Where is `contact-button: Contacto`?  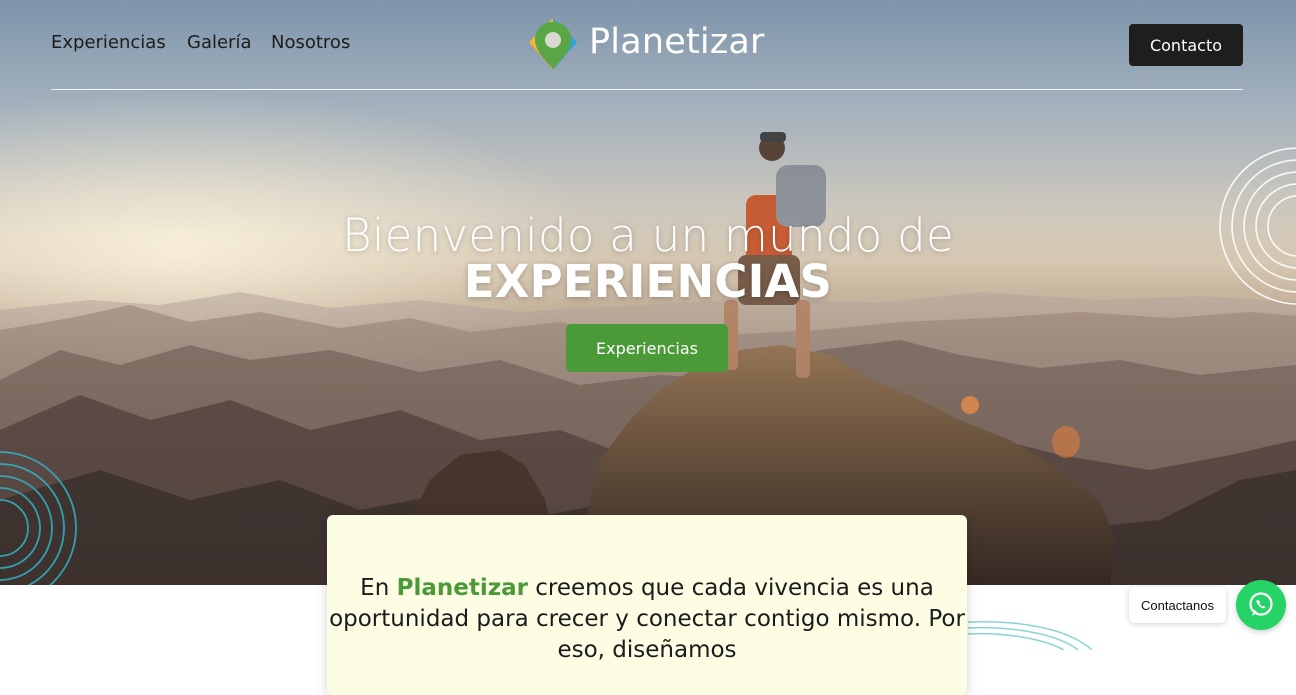 contact-button: Contacto is located at coordinates (1186, 45).